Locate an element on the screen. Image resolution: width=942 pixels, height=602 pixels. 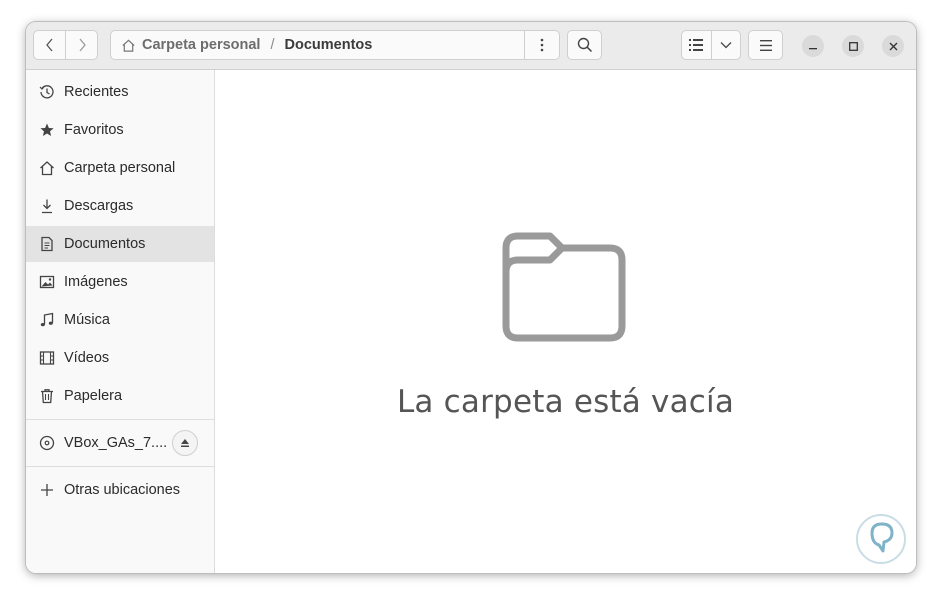
kebab-menu-icon is located at coordinates (542, 45).